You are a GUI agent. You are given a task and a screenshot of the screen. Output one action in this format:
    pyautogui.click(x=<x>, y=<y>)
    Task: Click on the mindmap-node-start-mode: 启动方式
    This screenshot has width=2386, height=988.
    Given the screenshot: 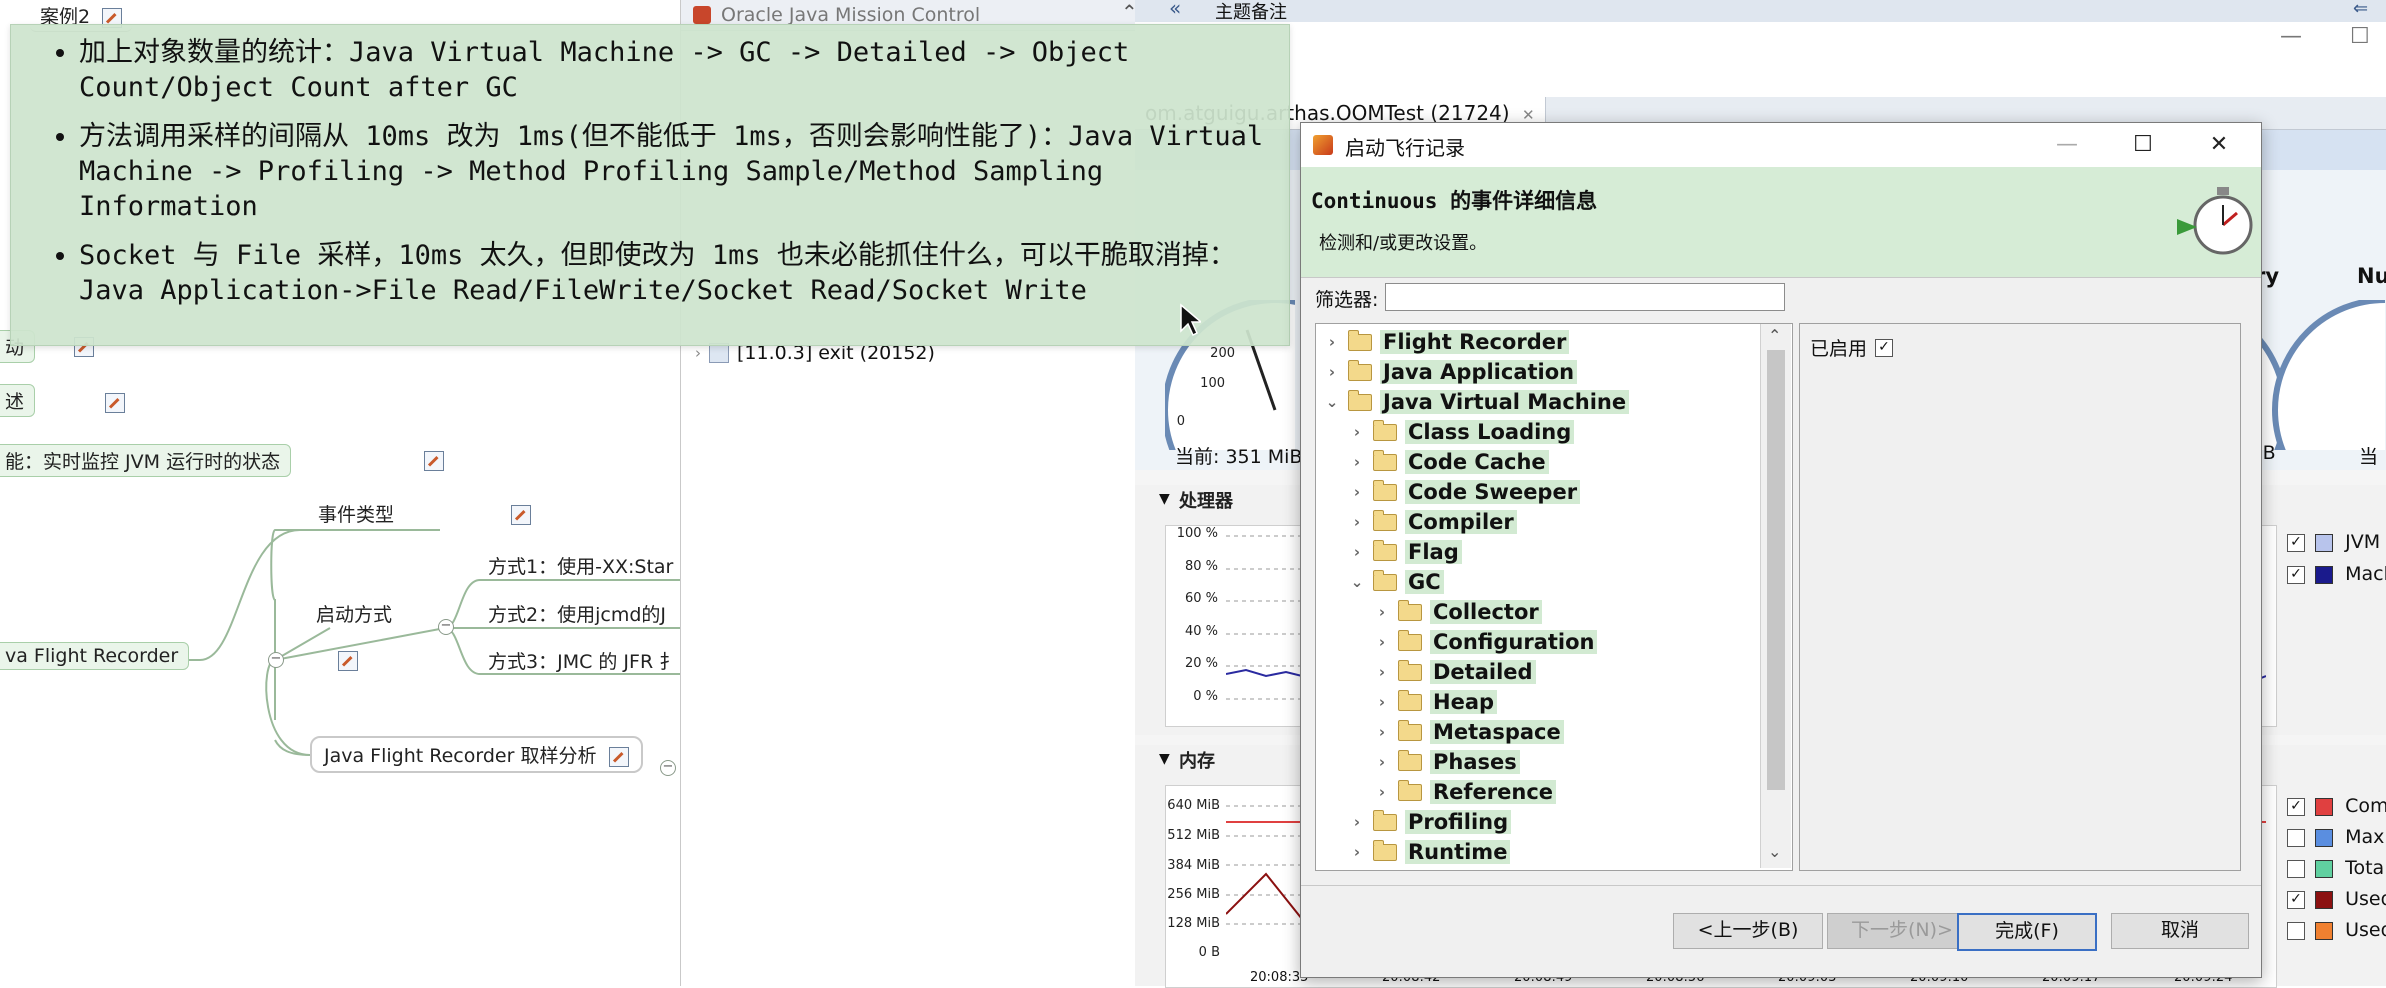 What is the action you would take?
    pyautogui.click(x=354, y=613)
    